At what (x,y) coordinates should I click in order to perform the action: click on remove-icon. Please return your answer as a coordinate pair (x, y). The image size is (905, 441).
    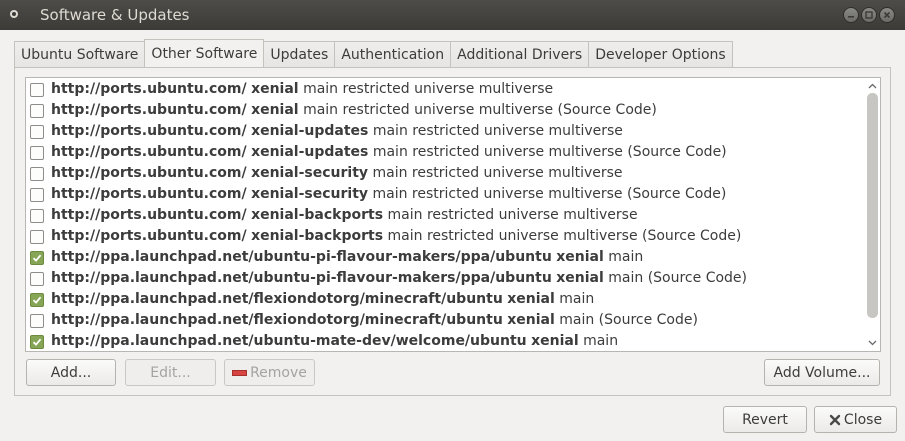
    Looking at the image, I should click on (240, 372).